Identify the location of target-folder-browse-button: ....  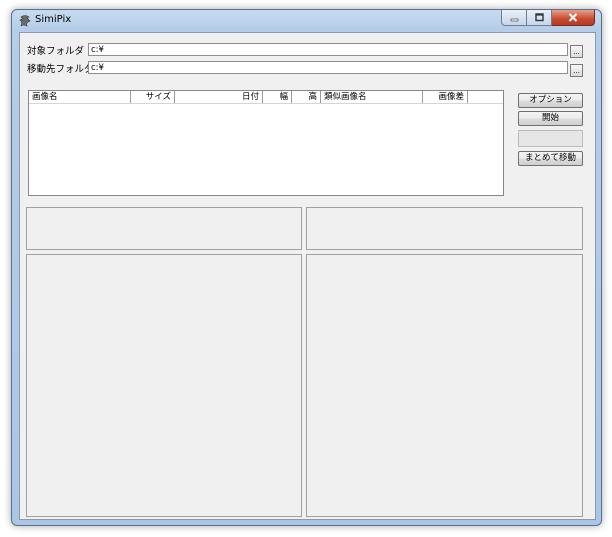
(576, 51).